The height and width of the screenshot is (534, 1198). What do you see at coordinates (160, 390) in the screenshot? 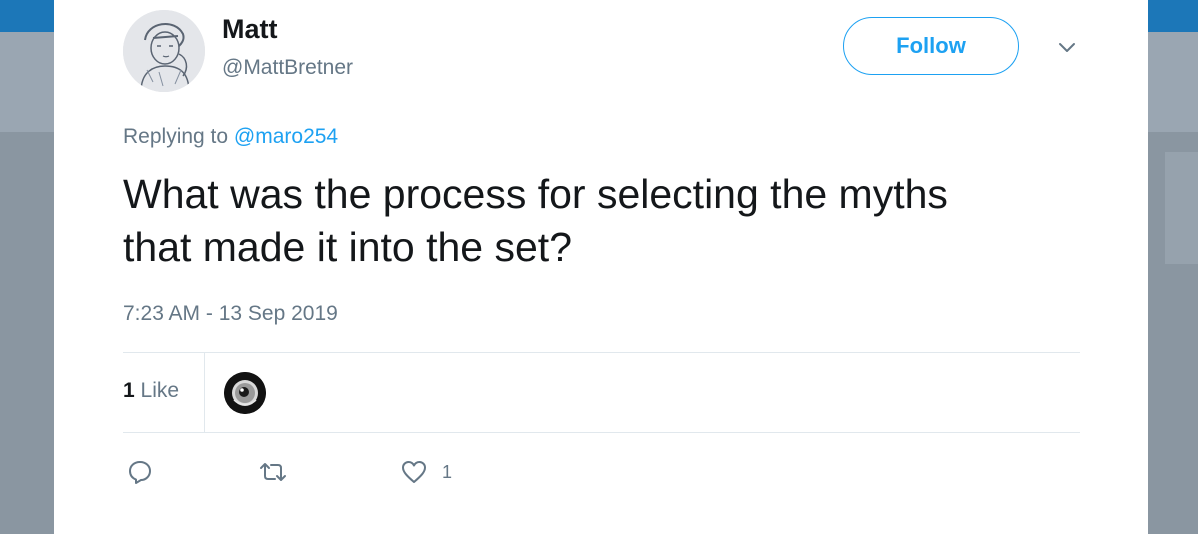
I see `likes-label: Like` at bounding box center [160, 390].